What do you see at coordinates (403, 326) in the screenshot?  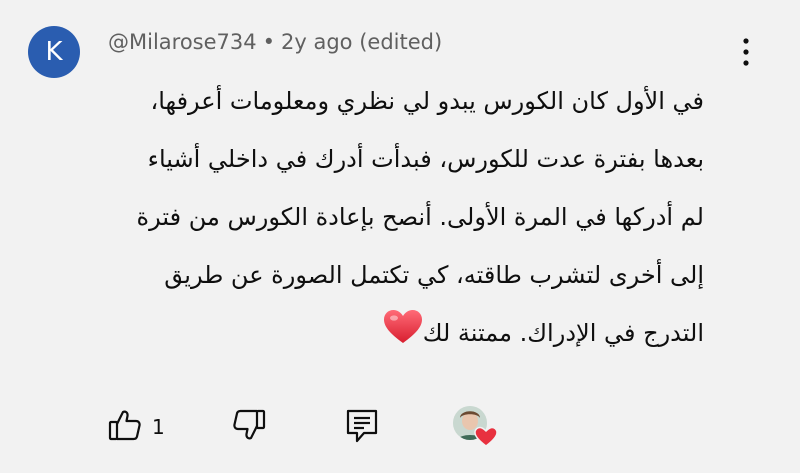 I see `heart-emoji-icon` at bounding box center [403, 326].